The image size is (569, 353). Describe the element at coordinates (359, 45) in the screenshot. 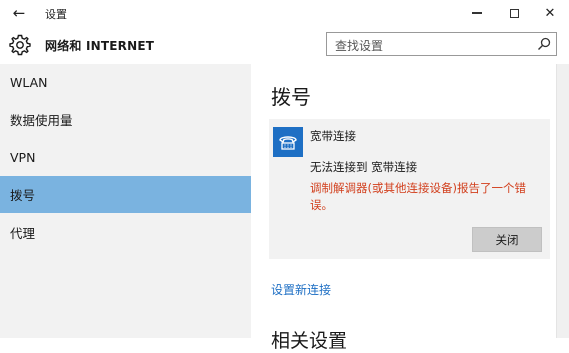

I see `search-input: 查找设置` at that location.